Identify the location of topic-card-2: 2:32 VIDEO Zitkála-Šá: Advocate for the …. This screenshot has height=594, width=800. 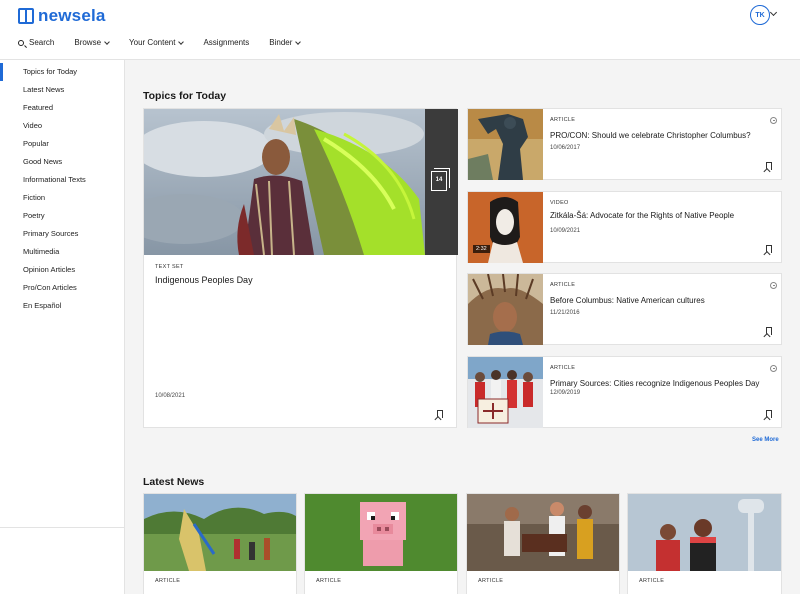
(624, 227).